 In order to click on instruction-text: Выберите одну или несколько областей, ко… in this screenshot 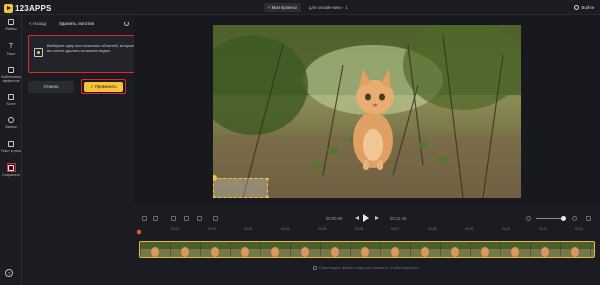, I will do `click(91, 49)`.